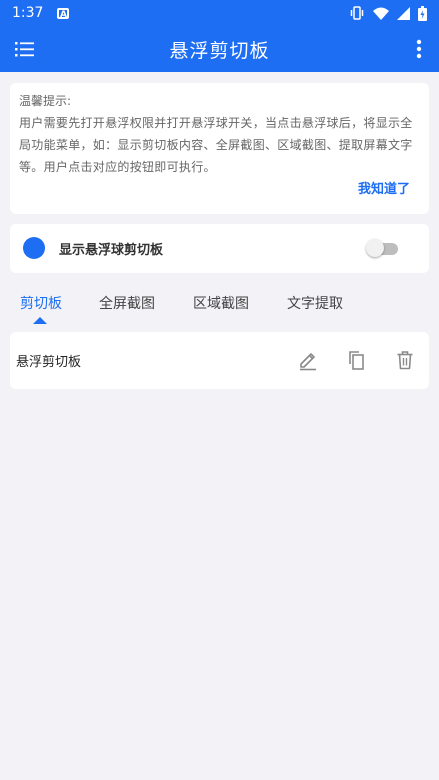  I want to click on ack-button: 我知道了, so click(384, 187).